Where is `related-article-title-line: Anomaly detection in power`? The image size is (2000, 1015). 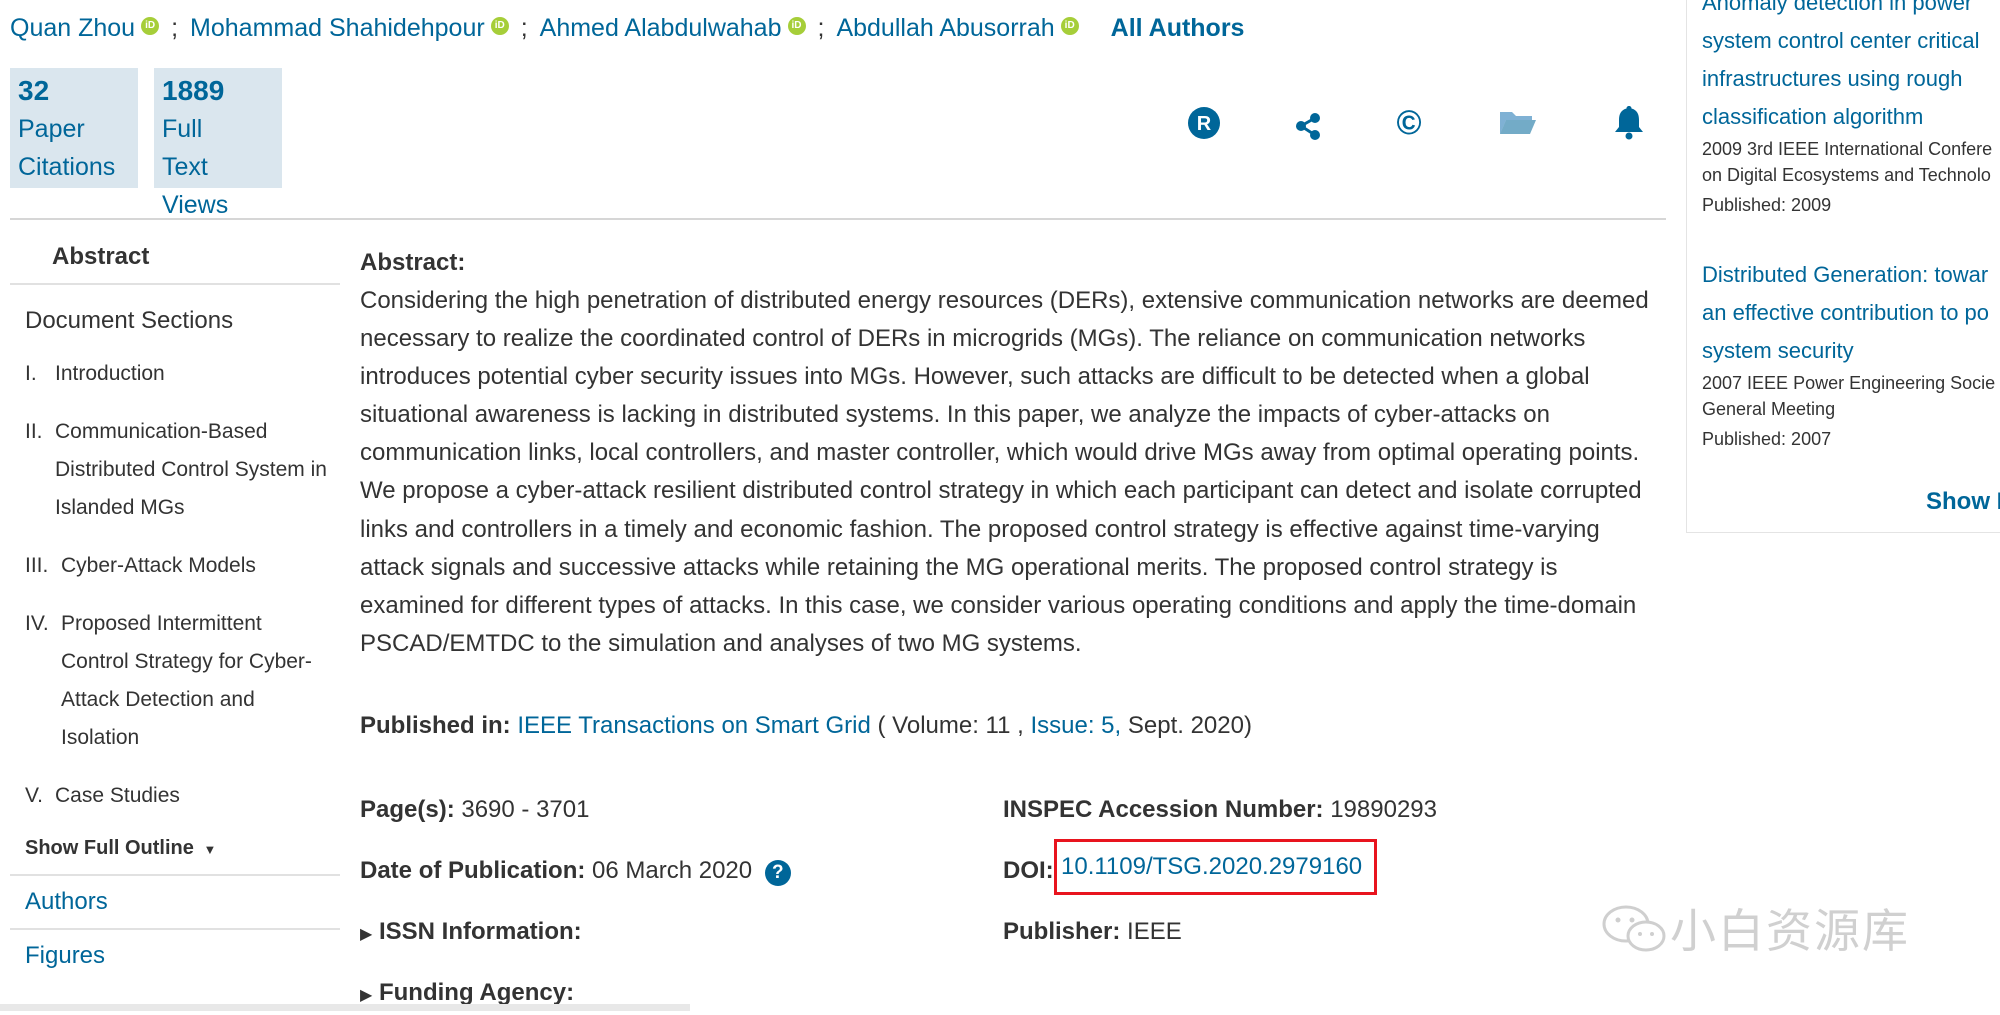 related-article-title-line: Anomaly detection in power is located at coordinates (1847, 11).